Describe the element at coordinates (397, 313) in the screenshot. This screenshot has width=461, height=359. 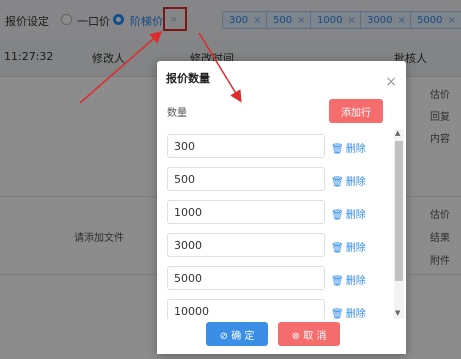
I see `scroll-down-icon: ▼` at that location.